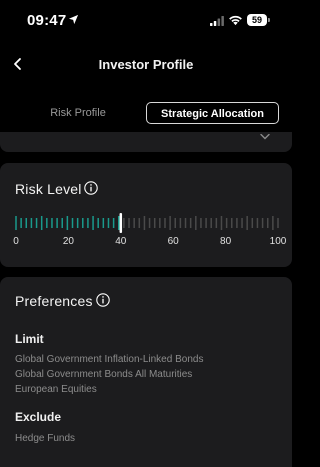 This screenshot has height=467, width=320. Describe the element at coordinates (278, 241) in the screenshot. I see `tick-label: 100` at that location.